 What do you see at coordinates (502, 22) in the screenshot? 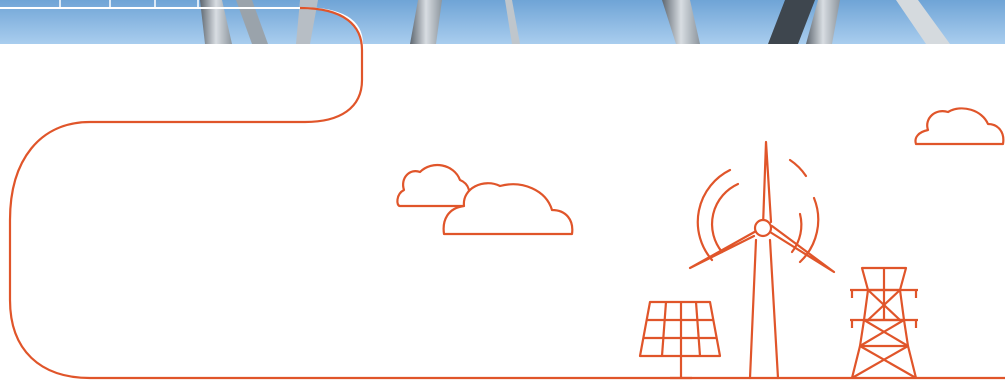
I see `sky-photo-banner` at bounding box center [502, 22].